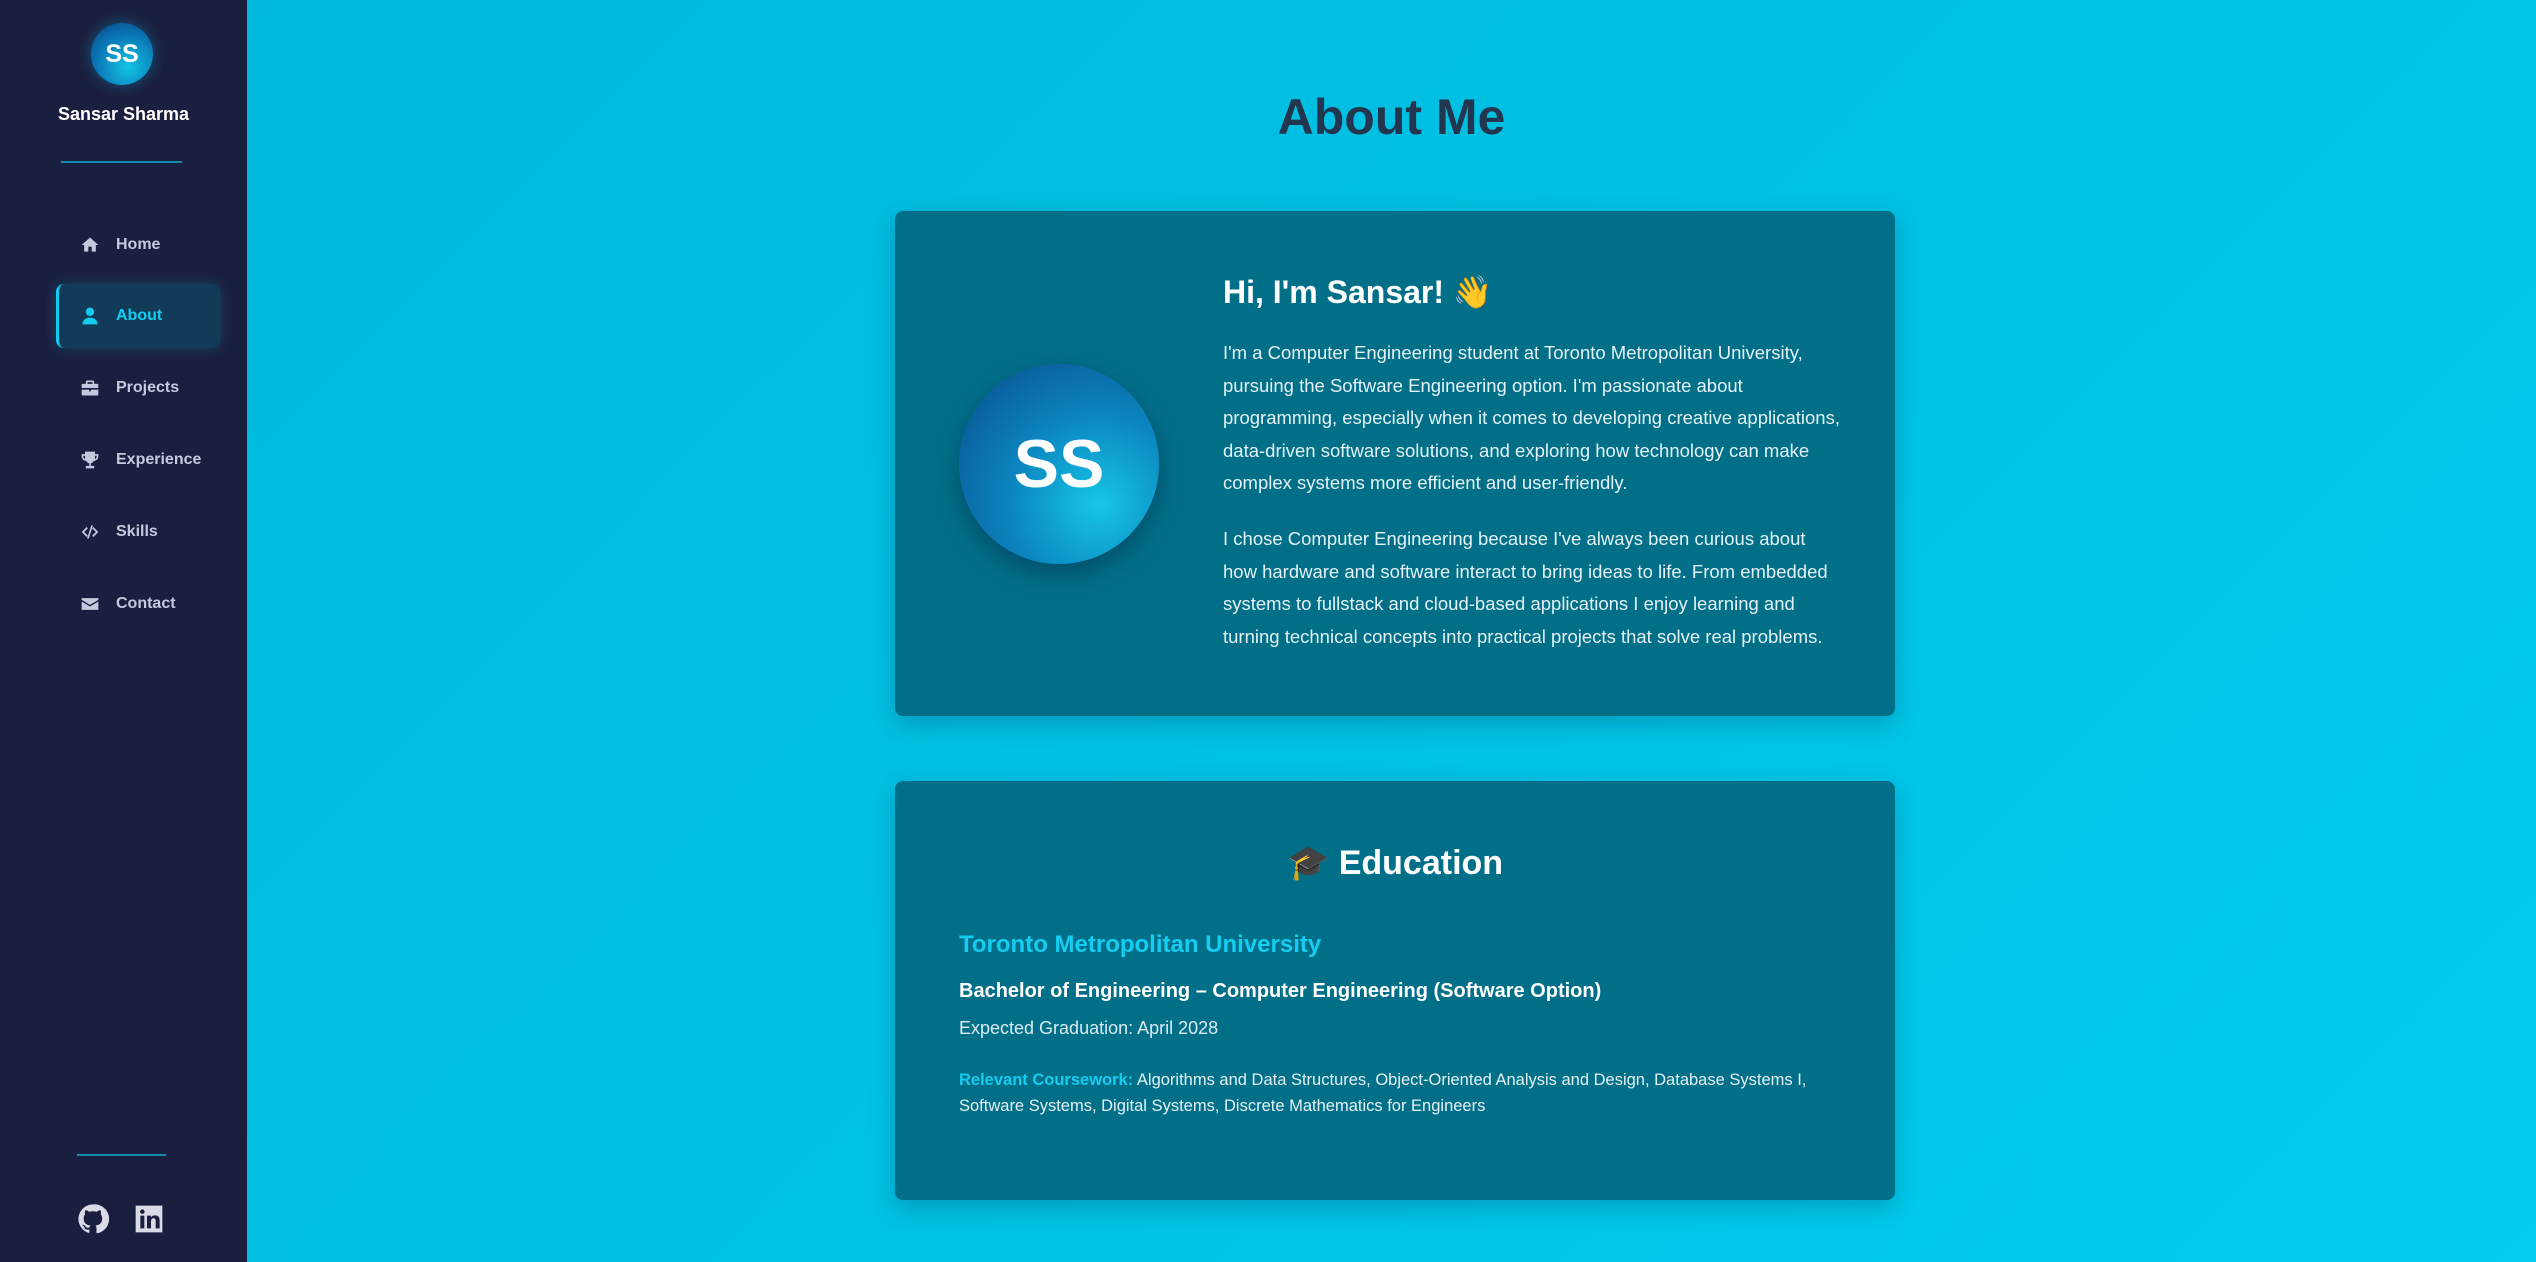 Image resolution: width=2536 pixels, height=1262 pixels. I want to click on nav-item-home: Home, so click(138, 245).